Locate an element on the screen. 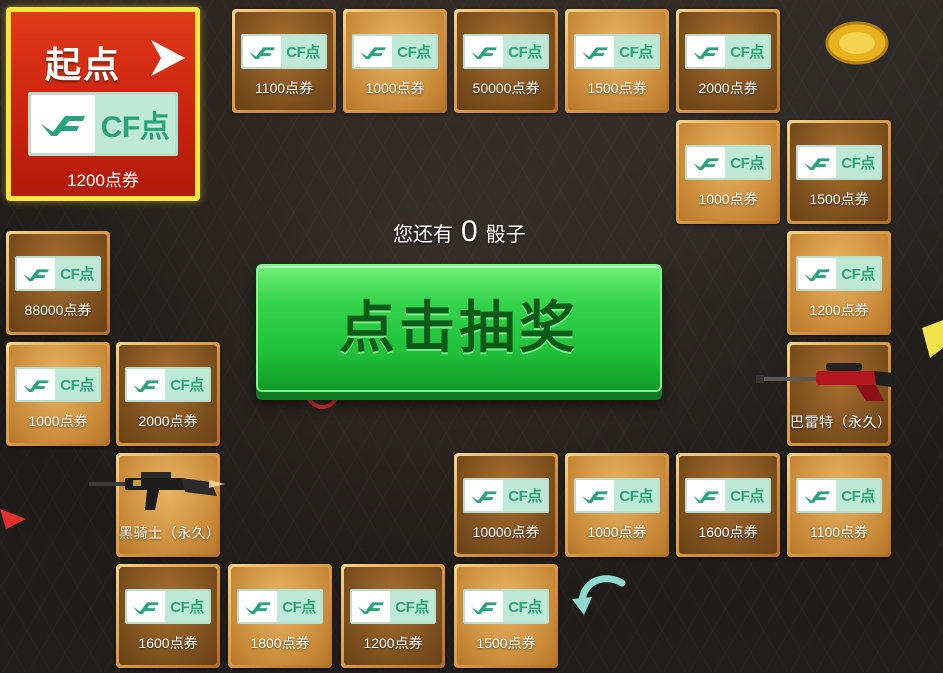 The width and height of the screenshot is (943, 673). assault-rifle-icon is located at coordinates (157, 491).